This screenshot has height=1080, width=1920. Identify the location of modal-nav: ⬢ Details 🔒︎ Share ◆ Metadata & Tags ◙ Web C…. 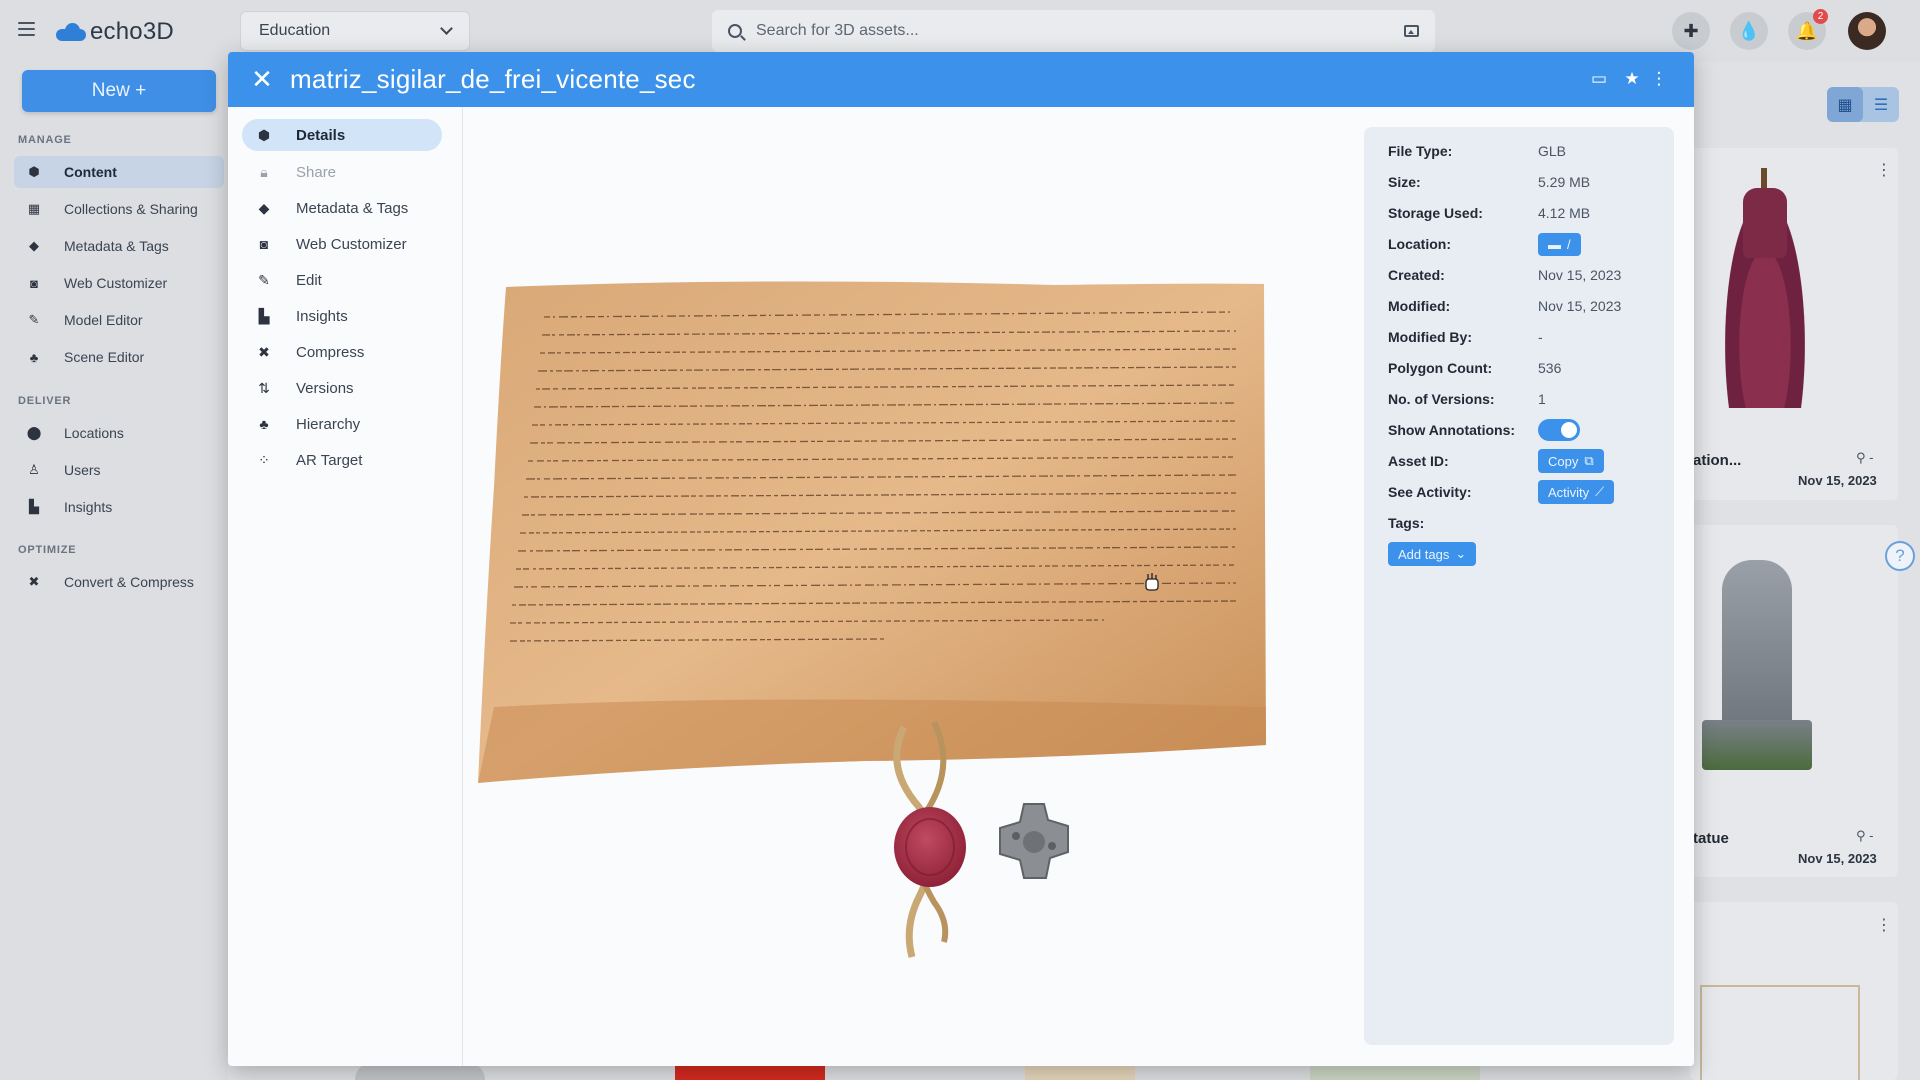
(345, 586).